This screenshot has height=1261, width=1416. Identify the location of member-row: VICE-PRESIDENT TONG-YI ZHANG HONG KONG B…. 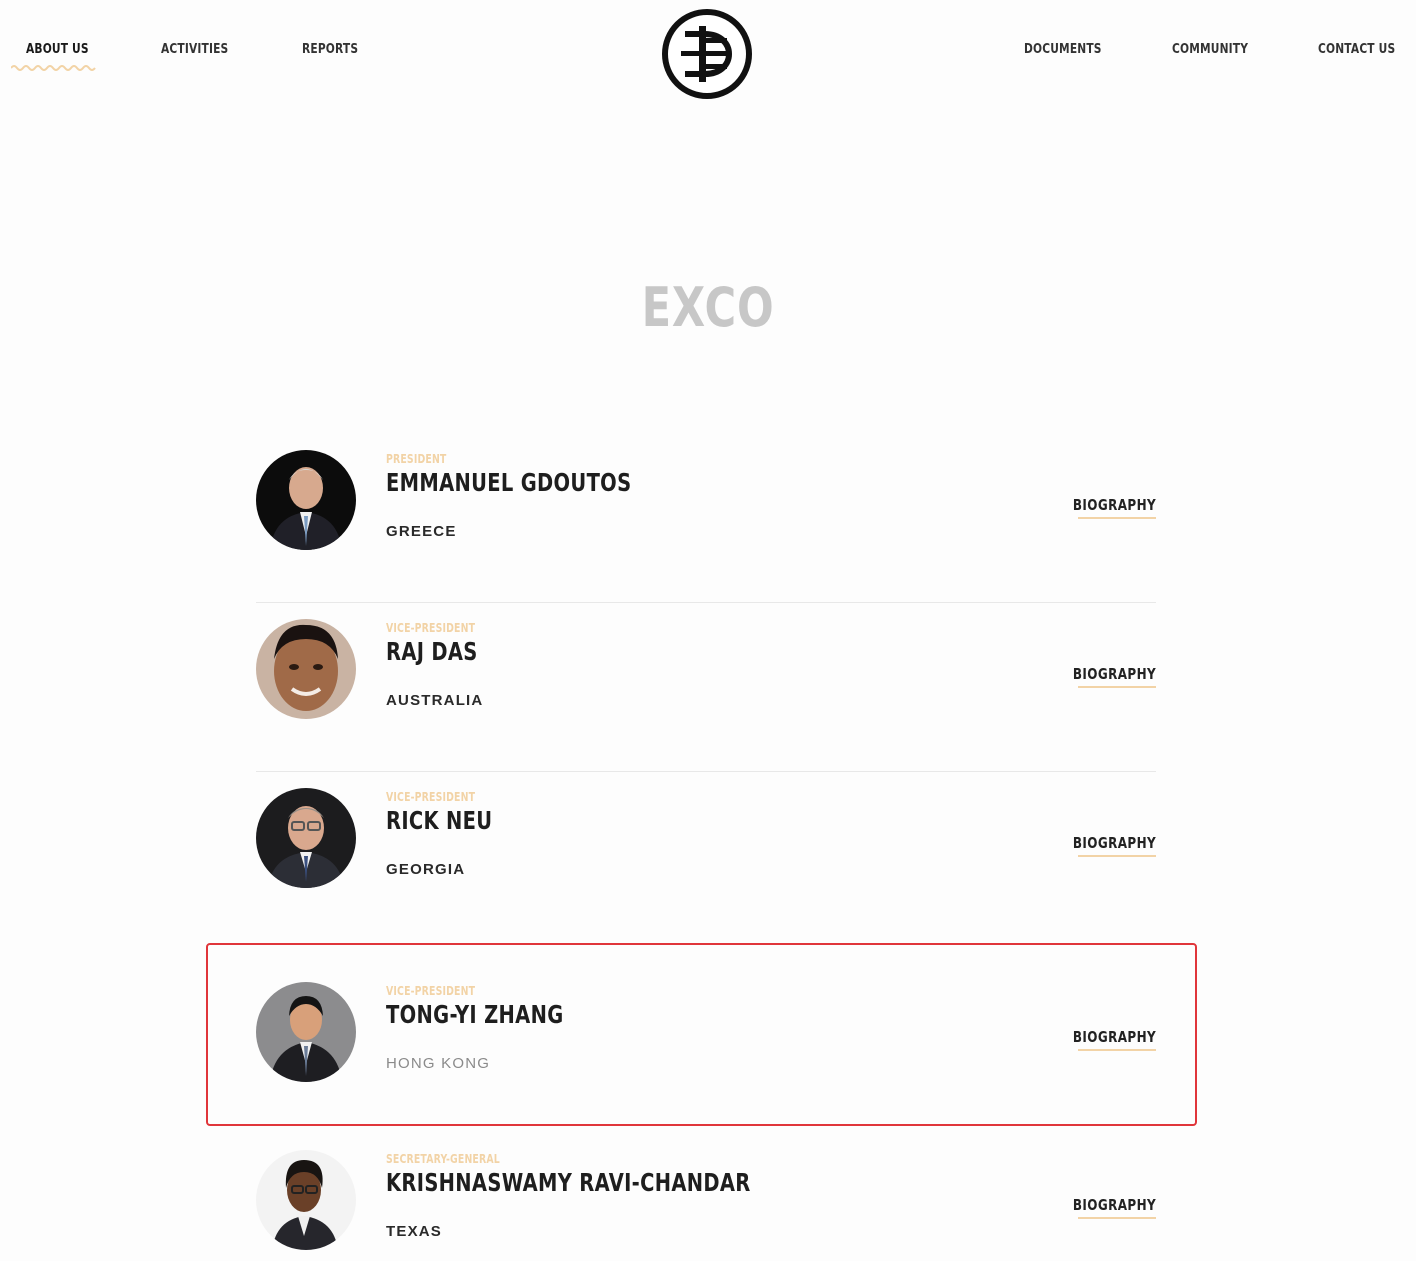
(706, 1032).